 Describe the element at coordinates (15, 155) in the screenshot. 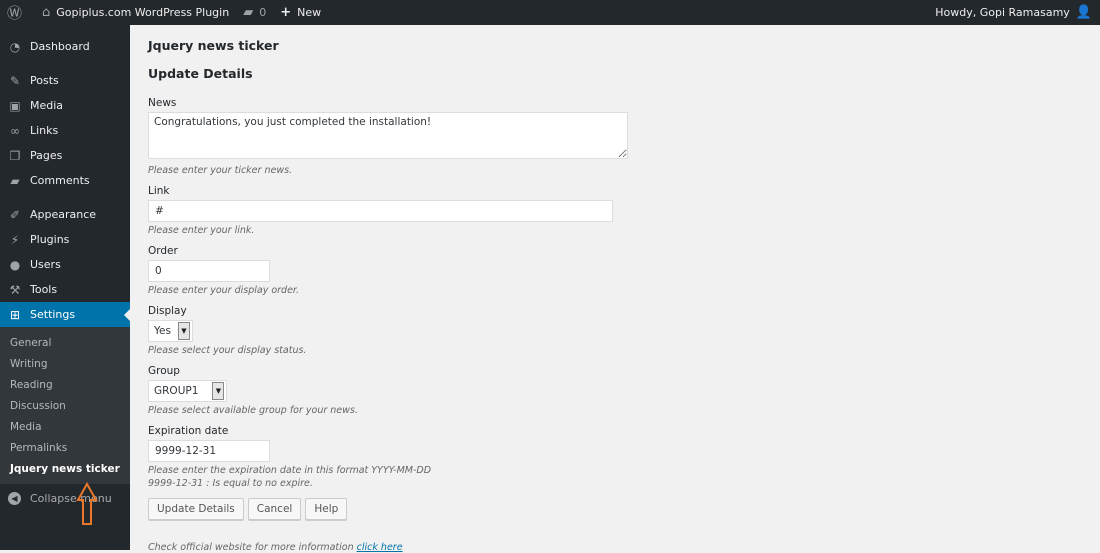

I see `pages-icon: ❐` at that location.